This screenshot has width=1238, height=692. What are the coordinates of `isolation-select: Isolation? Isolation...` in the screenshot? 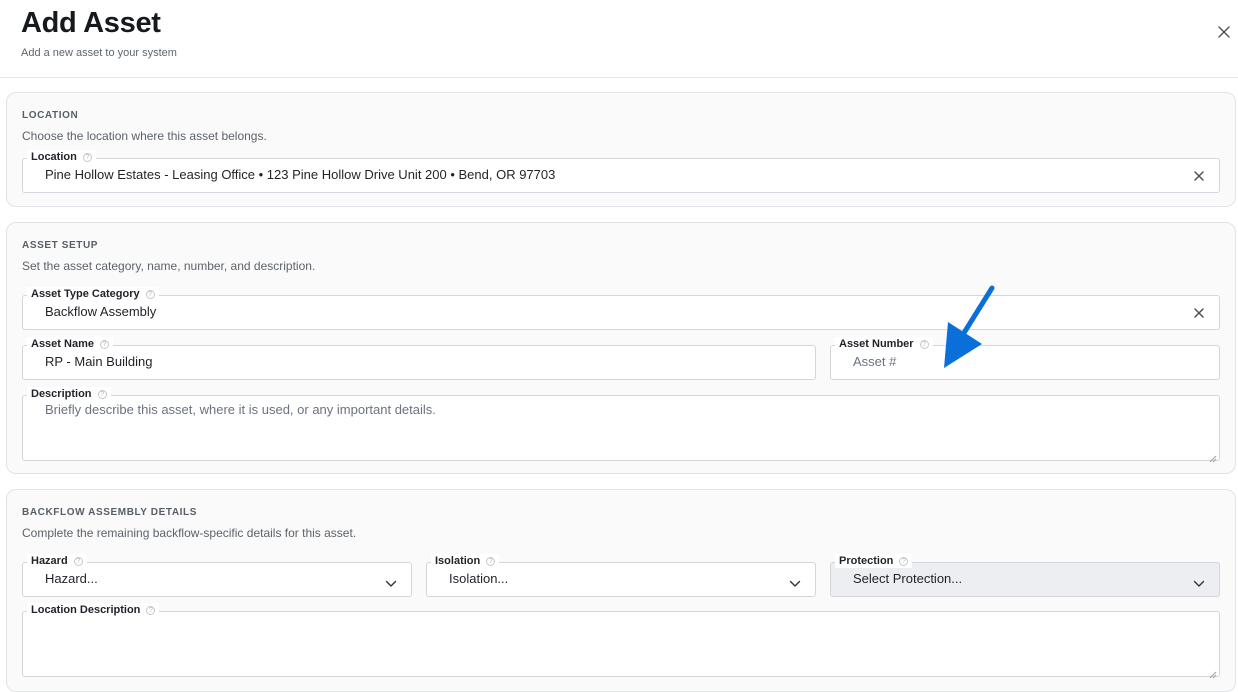 It's located at (621, 575).